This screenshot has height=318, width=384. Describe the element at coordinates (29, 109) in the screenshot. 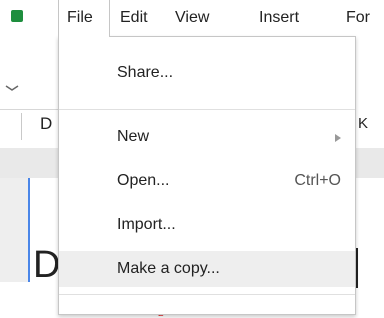

I see `toolbar-divider` at that location.